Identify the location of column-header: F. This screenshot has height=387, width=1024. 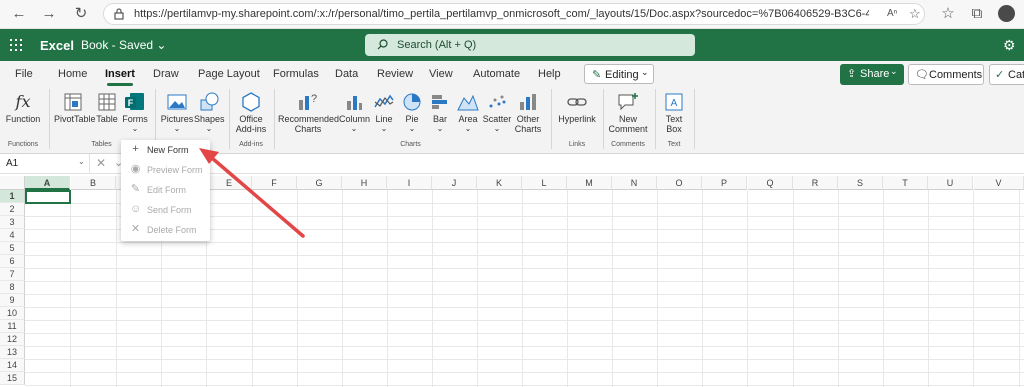
(274, 183).